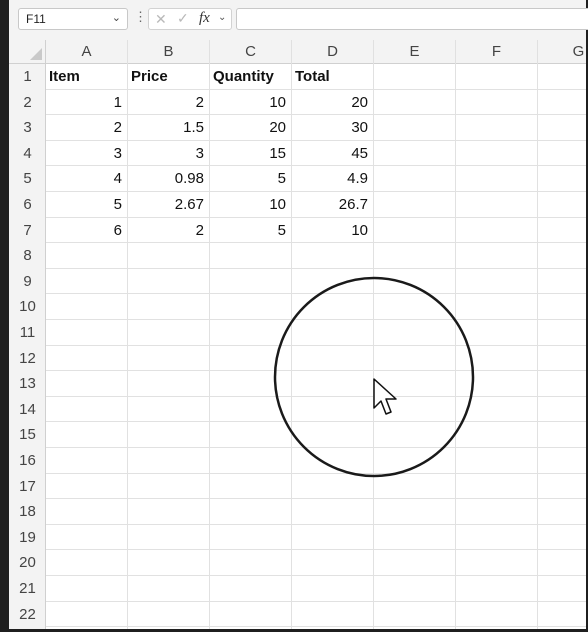 Image resolution: width=588 pixels, height=632 pixels. What do you see at coordinates (251, 77) in the screenshot?
I see `header-cell-quantity: Quantity` at bounding box center [251, 77].